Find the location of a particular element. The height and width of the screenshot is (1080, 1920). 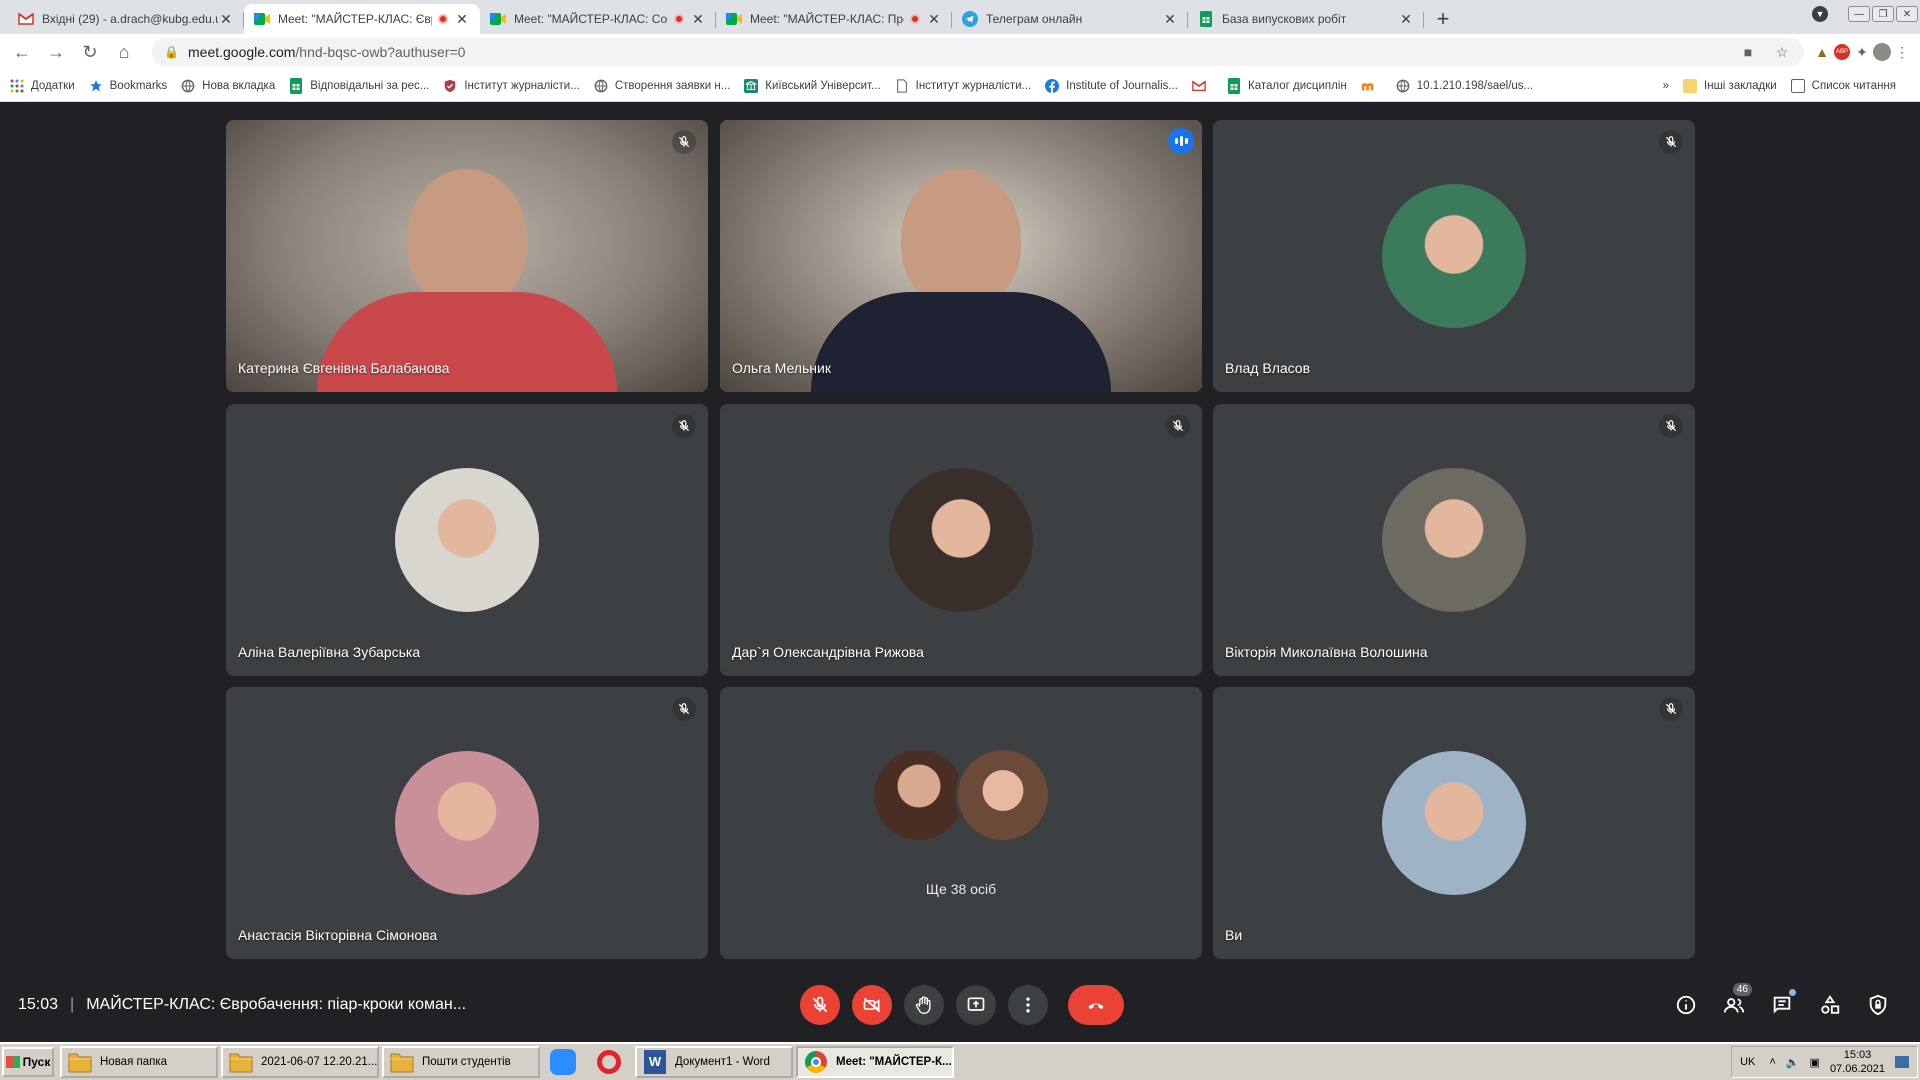

taskbar-item: Новая папка is located at coordinates (139, 1062).